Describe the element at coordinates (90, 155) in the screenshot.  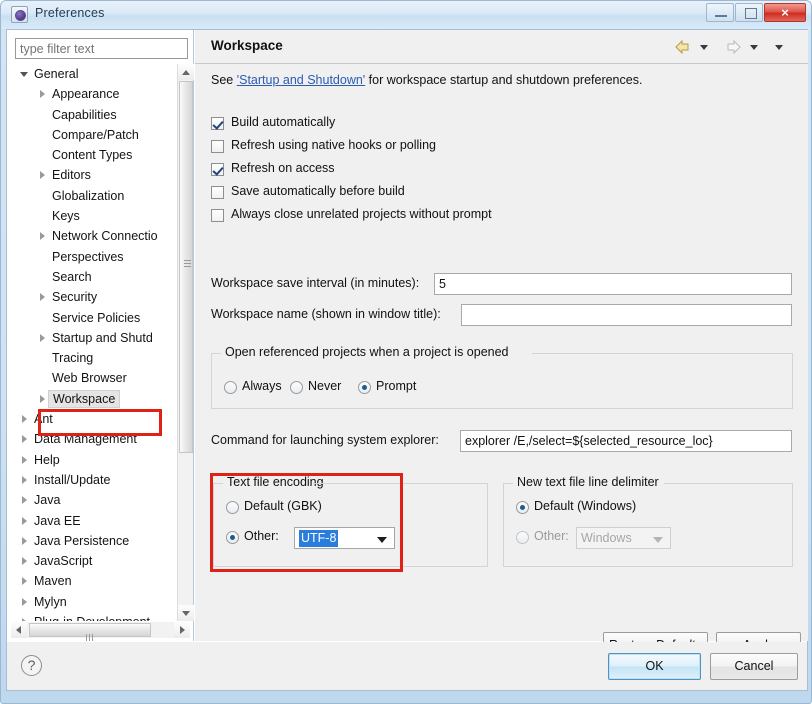
I see `tree-item-content-types: Content Types` at that location.